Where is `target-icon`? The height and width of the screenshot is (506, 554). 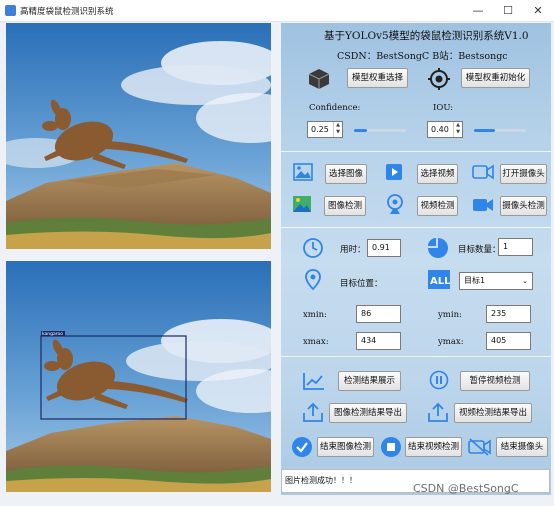
target-icon is located at coordinates (439, 79).